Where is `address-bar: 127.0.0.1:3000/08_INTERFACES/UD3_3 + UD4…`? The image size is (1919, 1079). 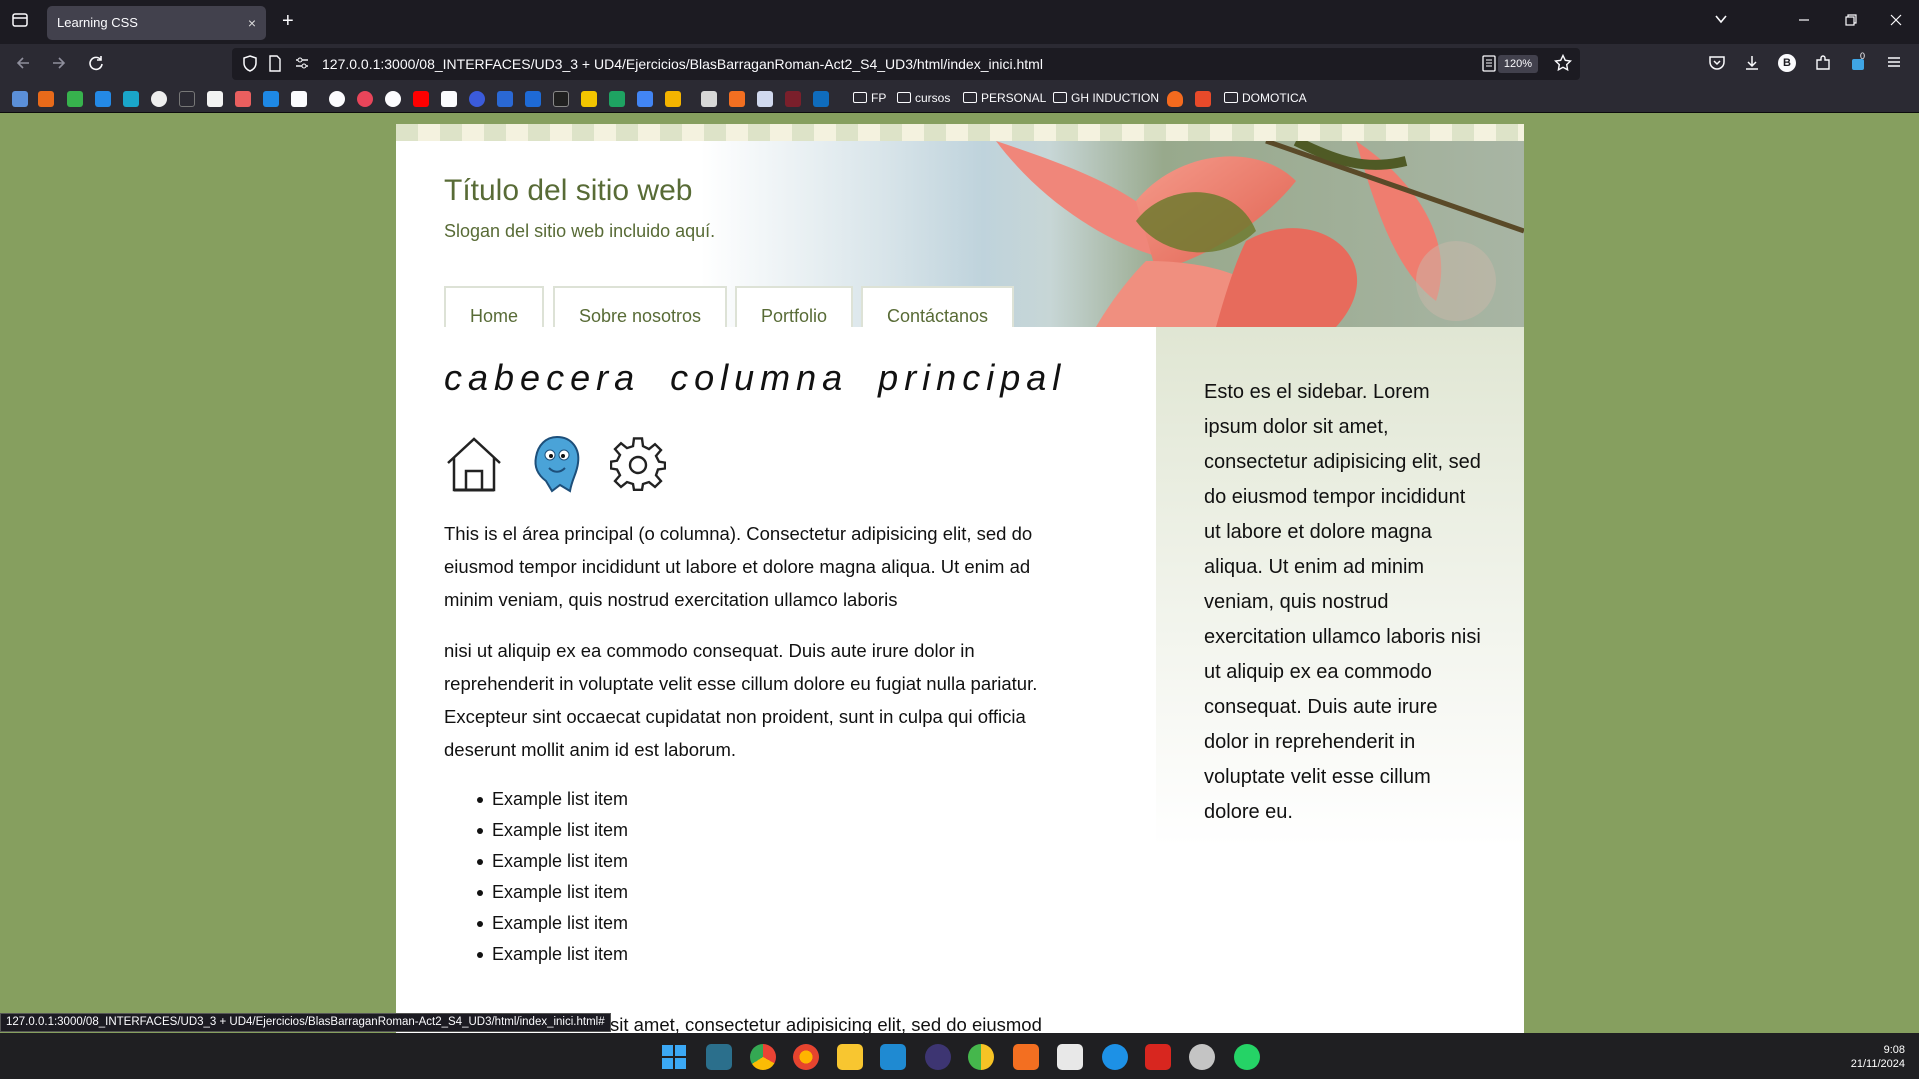
address-bar: 127.0.0.1:3000/08_INTERFACES/UD3_3 + UD4… is located at coordinates (906, 64).